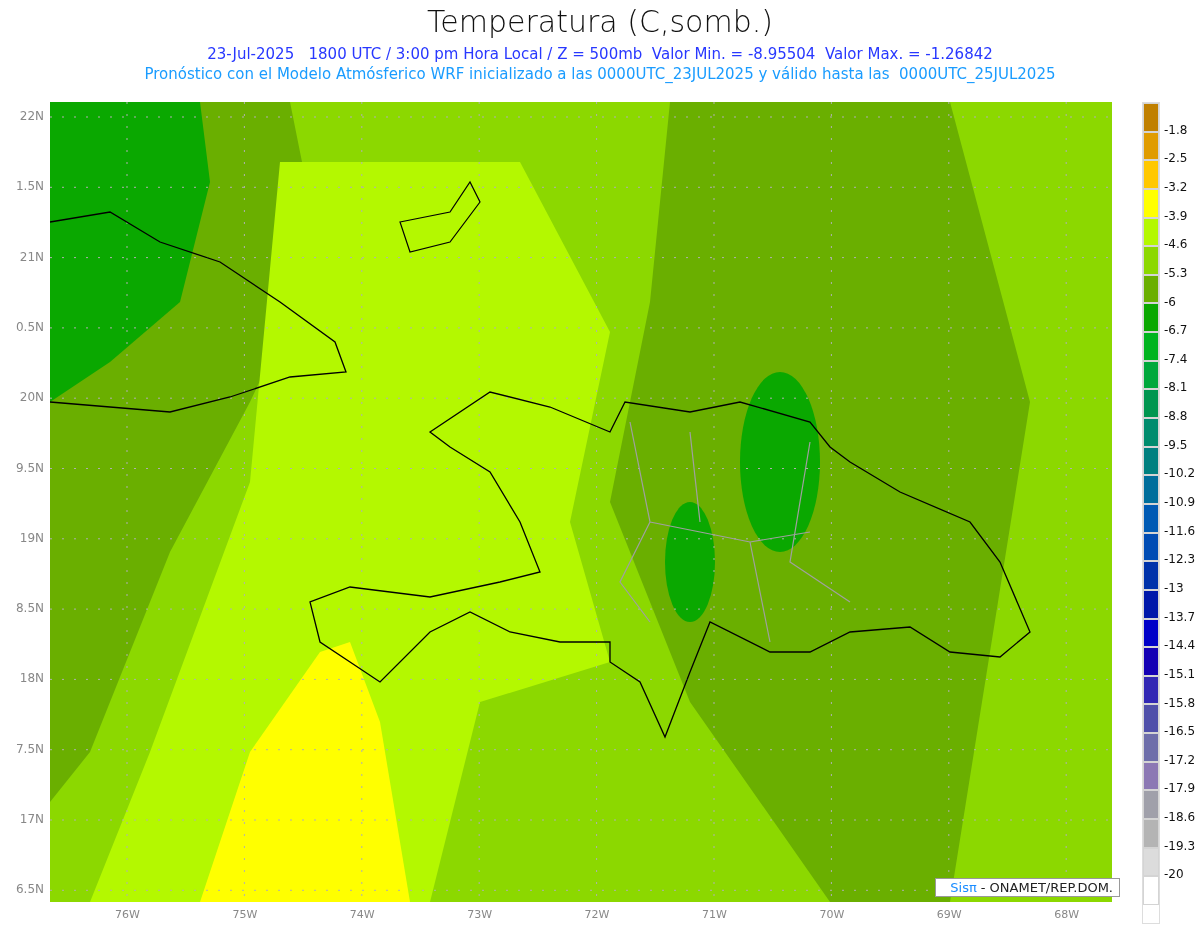 The height and width of the screenshot is (927, 1200). I want to click on scale-label: -2.5, so click(1176, 158).